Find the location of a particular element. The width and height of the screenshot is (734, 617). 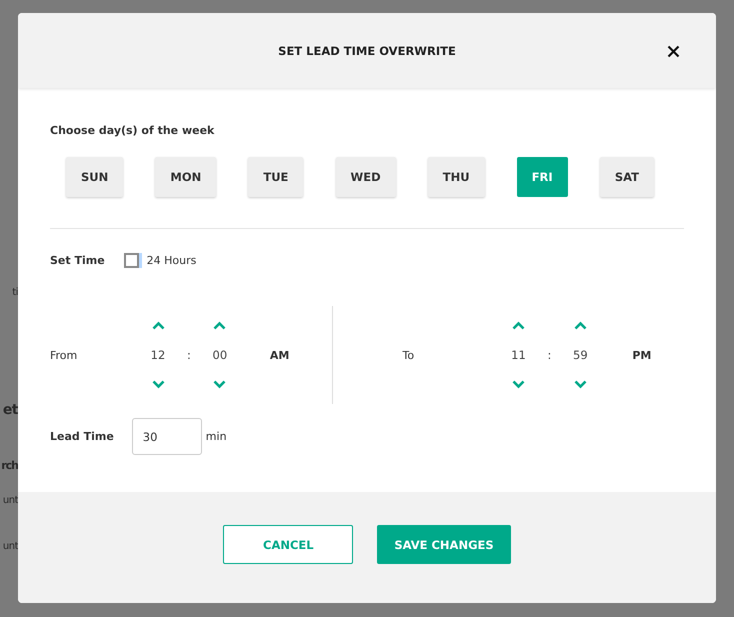

days-label: Choose day(s) of the week is located at coordinates (133, 130).